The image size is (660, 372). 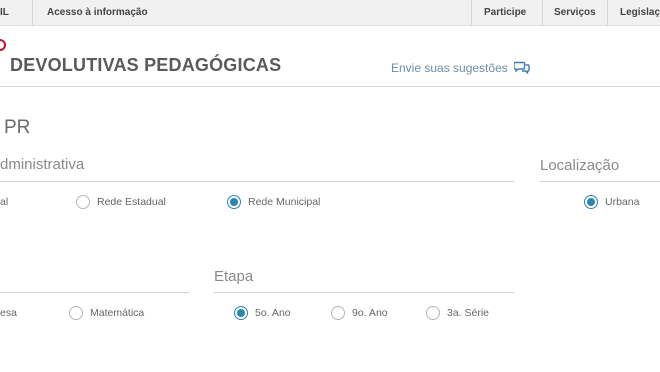 I want to click on radio-label: Rede Municipal, so click(x=284, y=202).